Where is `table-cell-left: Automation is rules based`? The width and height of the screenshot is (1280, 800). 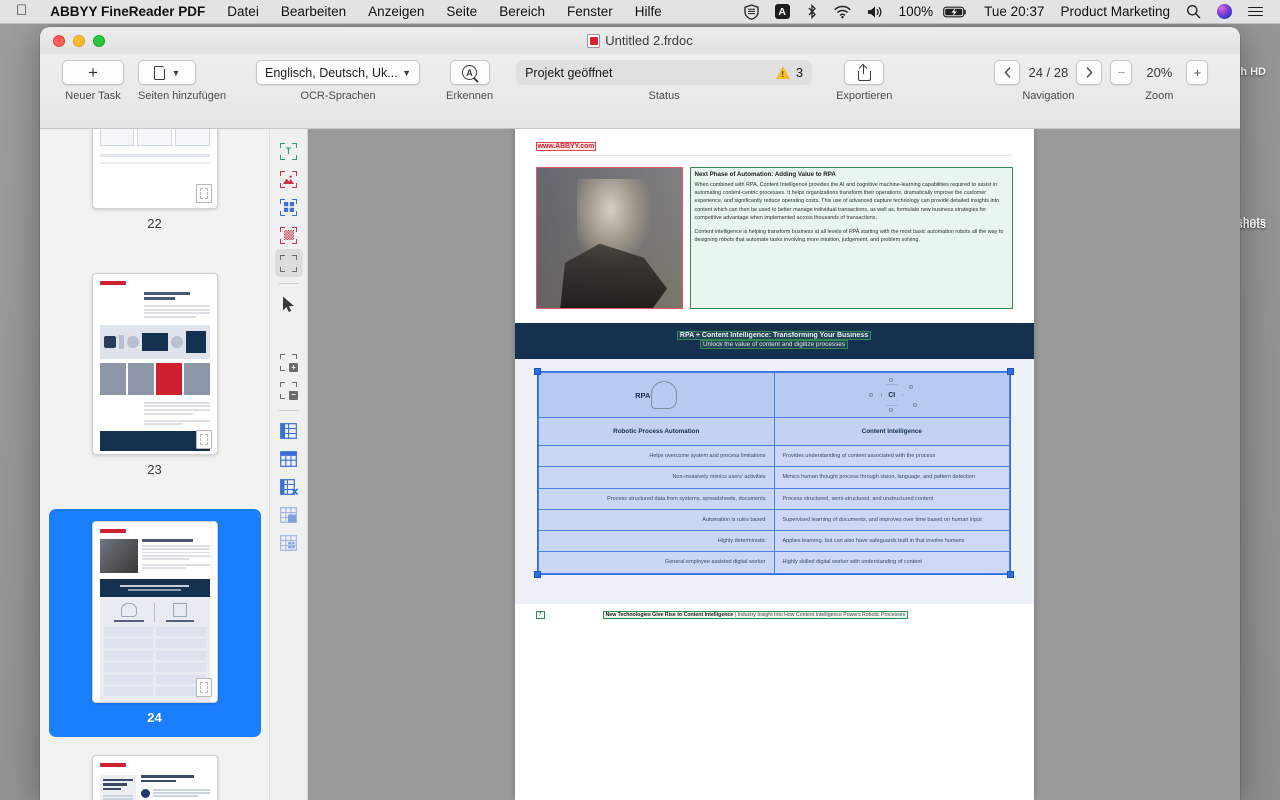
table-cell-left: Automation is rules based is located at coordinates (656, 520).